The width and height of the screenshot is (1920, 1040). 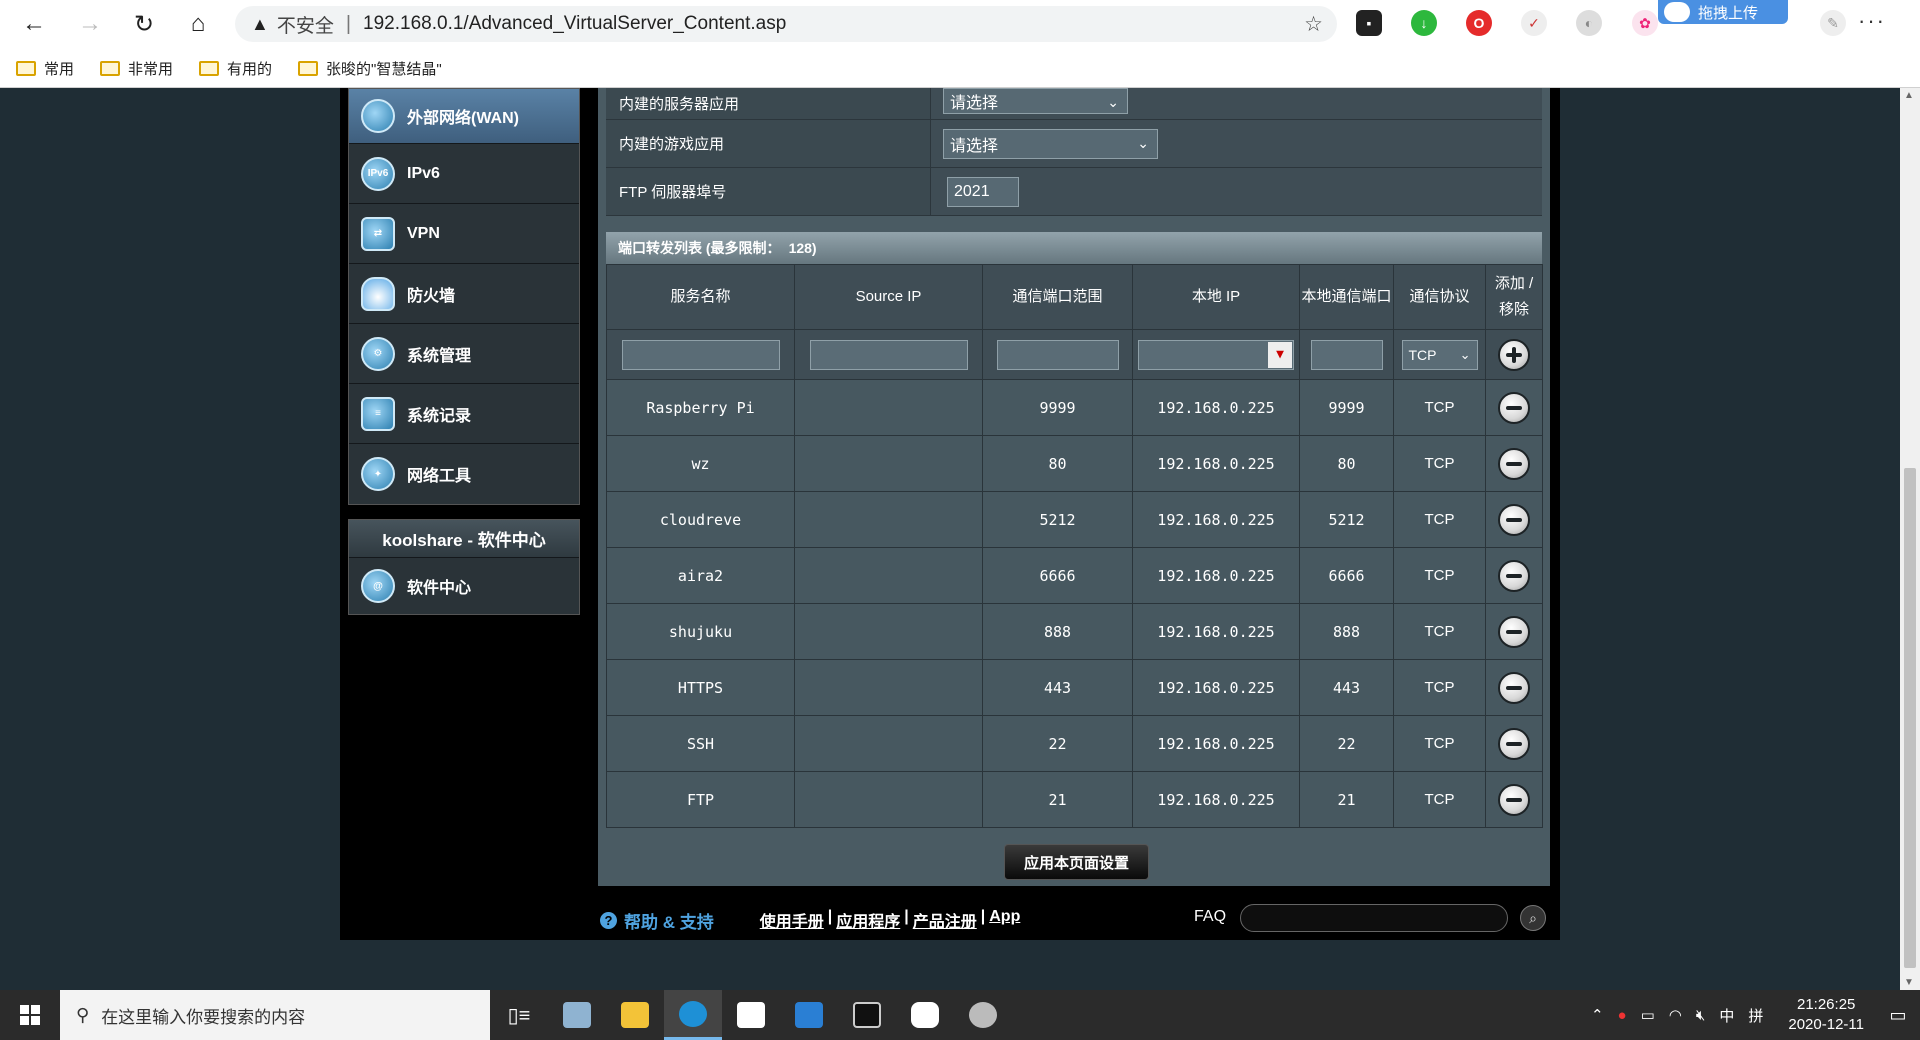 I want to click on local-ip-input: ▼, so click(x=1216, y=354).